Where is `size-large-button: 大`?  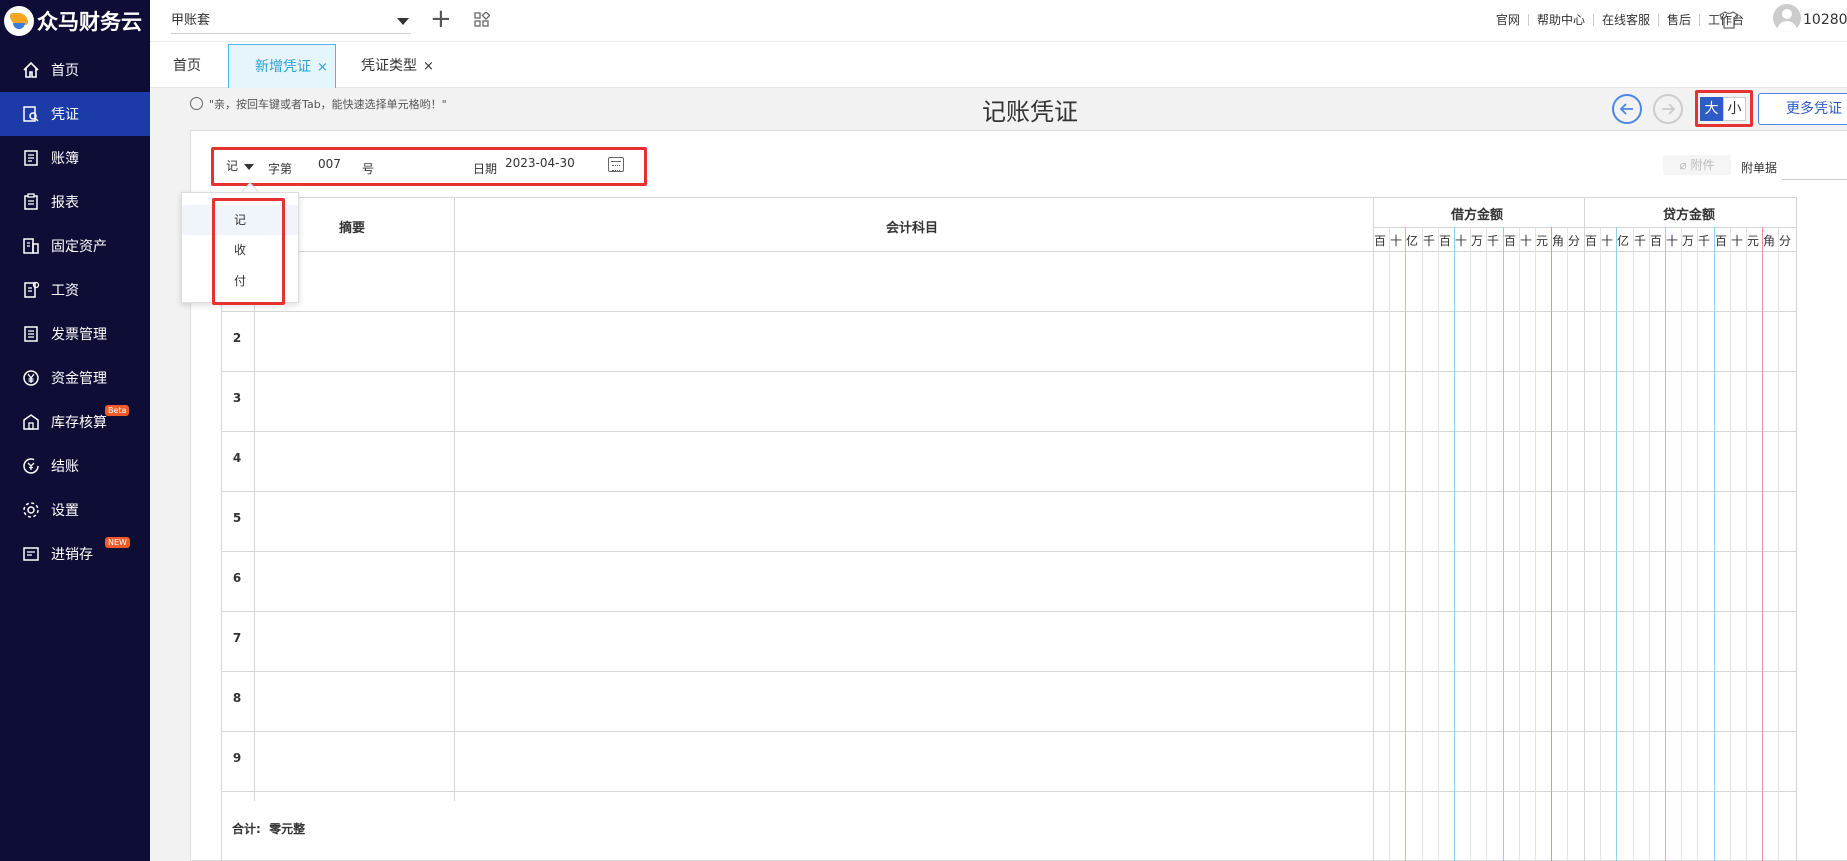
size-large-button: 大 is located at coordinates (1711, 109).